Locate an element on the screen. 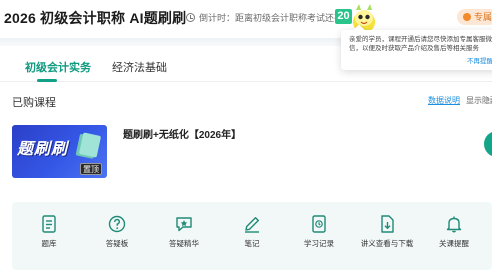  exam-countdown: 倒计时：距离初级会计职称考试还有 is located at coordinates (264, 17).